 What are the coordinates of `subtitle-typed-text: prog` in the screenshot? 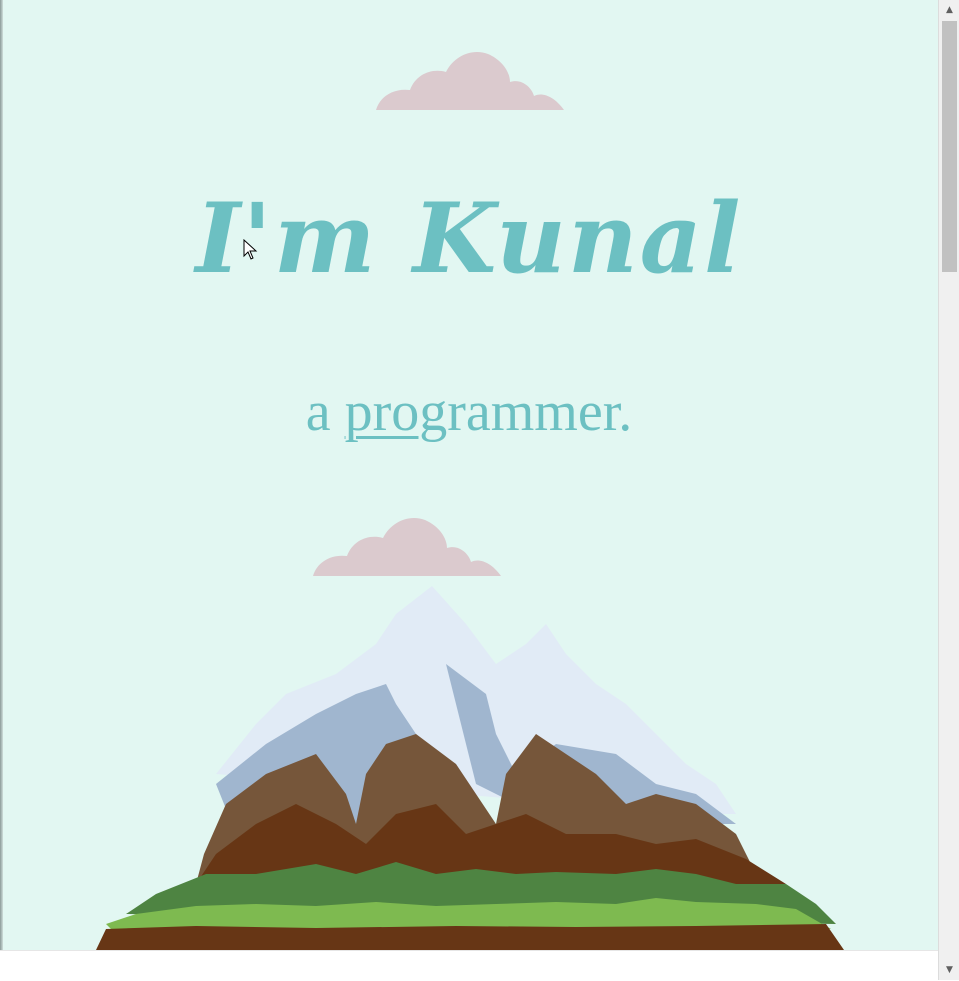 It's located at (396, 412).